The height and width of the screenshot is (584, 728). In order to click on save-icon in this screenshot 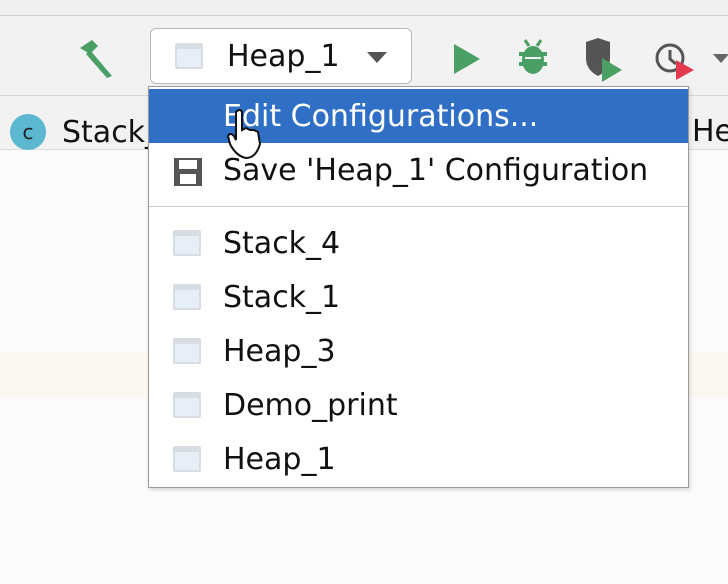, I will do `click(188, 172)`.